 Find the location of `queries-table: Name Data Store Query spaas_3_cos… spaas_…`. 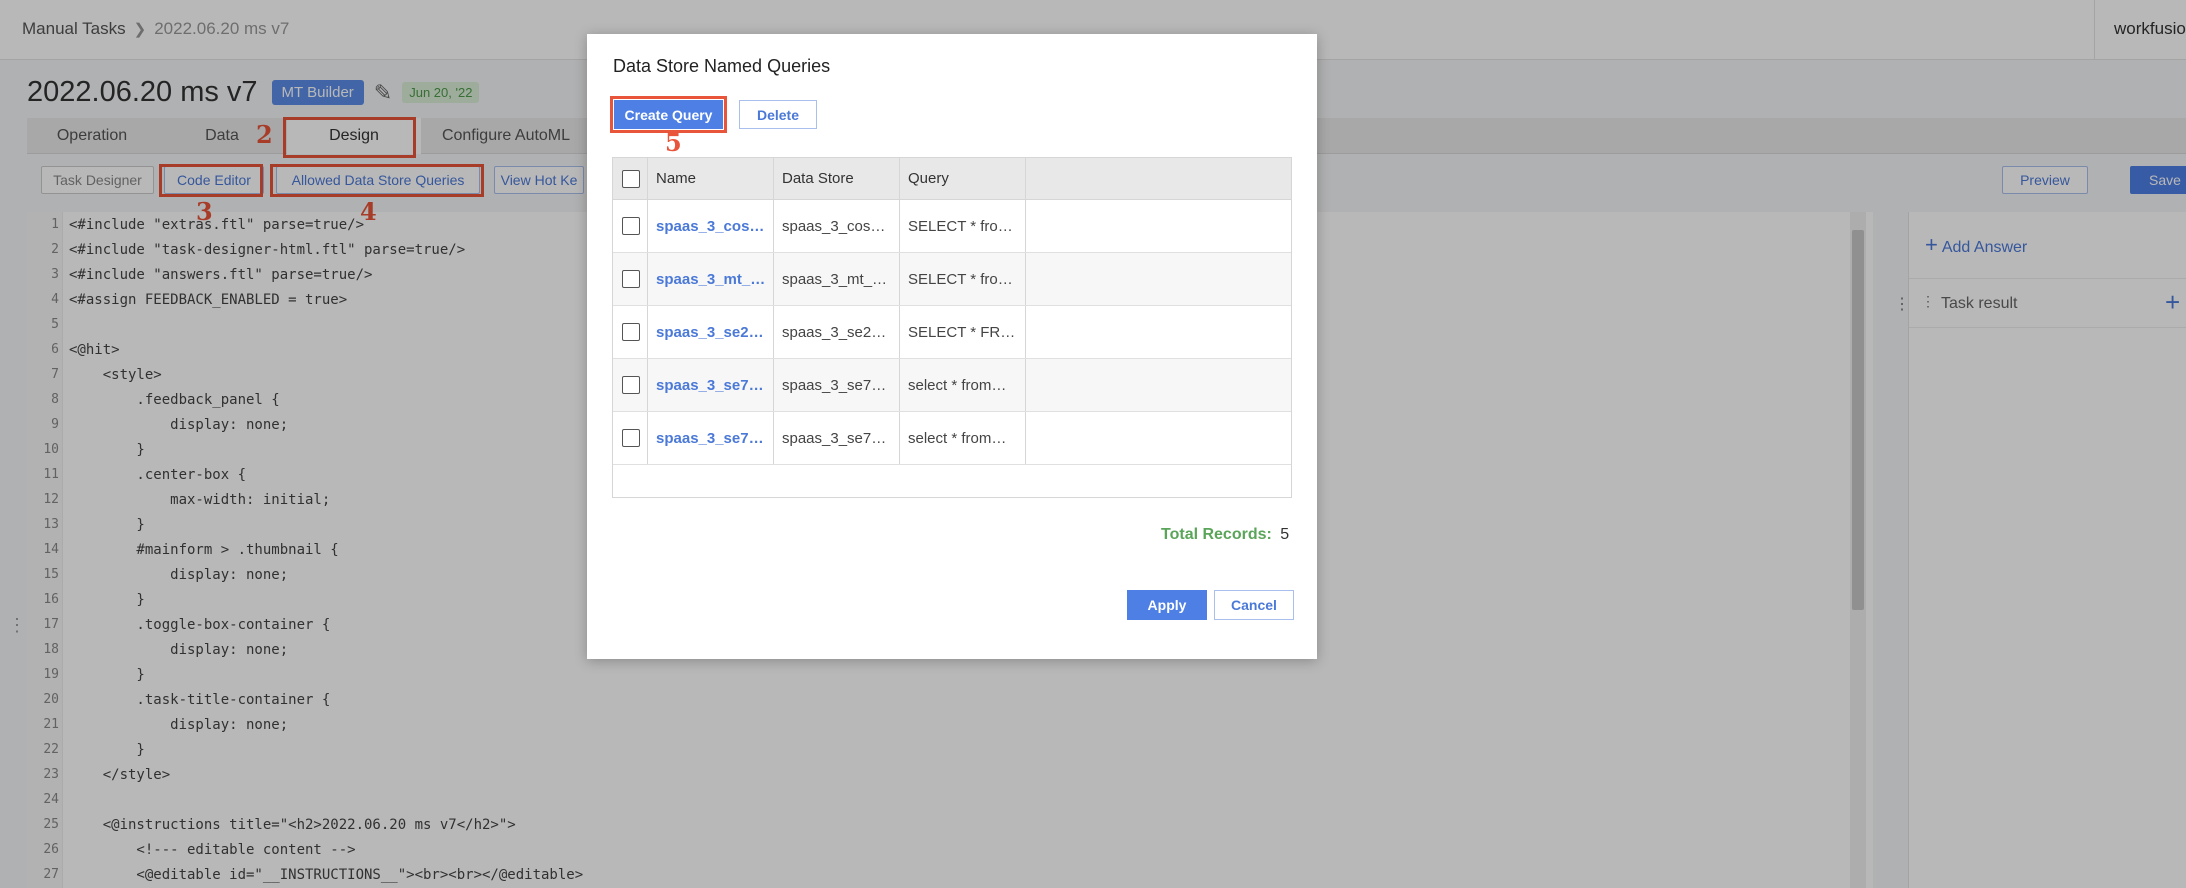

queries-table: Name Data Store Query spaas_3_cos… spaas_… is located at coordinates (952, 327).